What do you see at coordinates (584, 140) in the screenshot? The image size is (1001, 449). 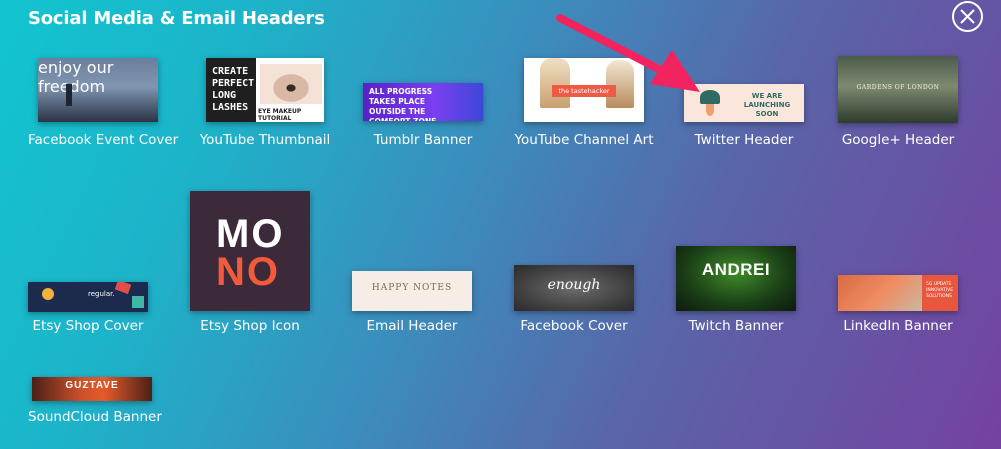 I see `template-label: YouTube Channel Art` at bounding box center [584, 140].